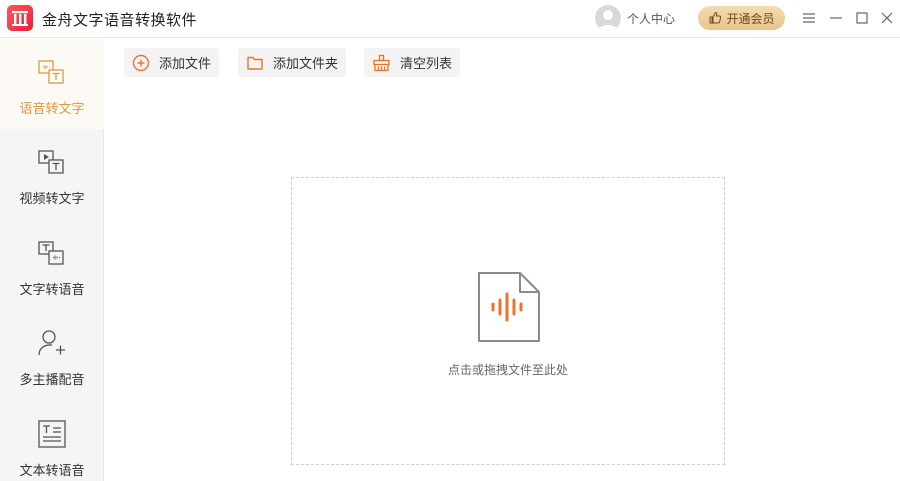  I want to click on maximize-button, so click(862, 18).